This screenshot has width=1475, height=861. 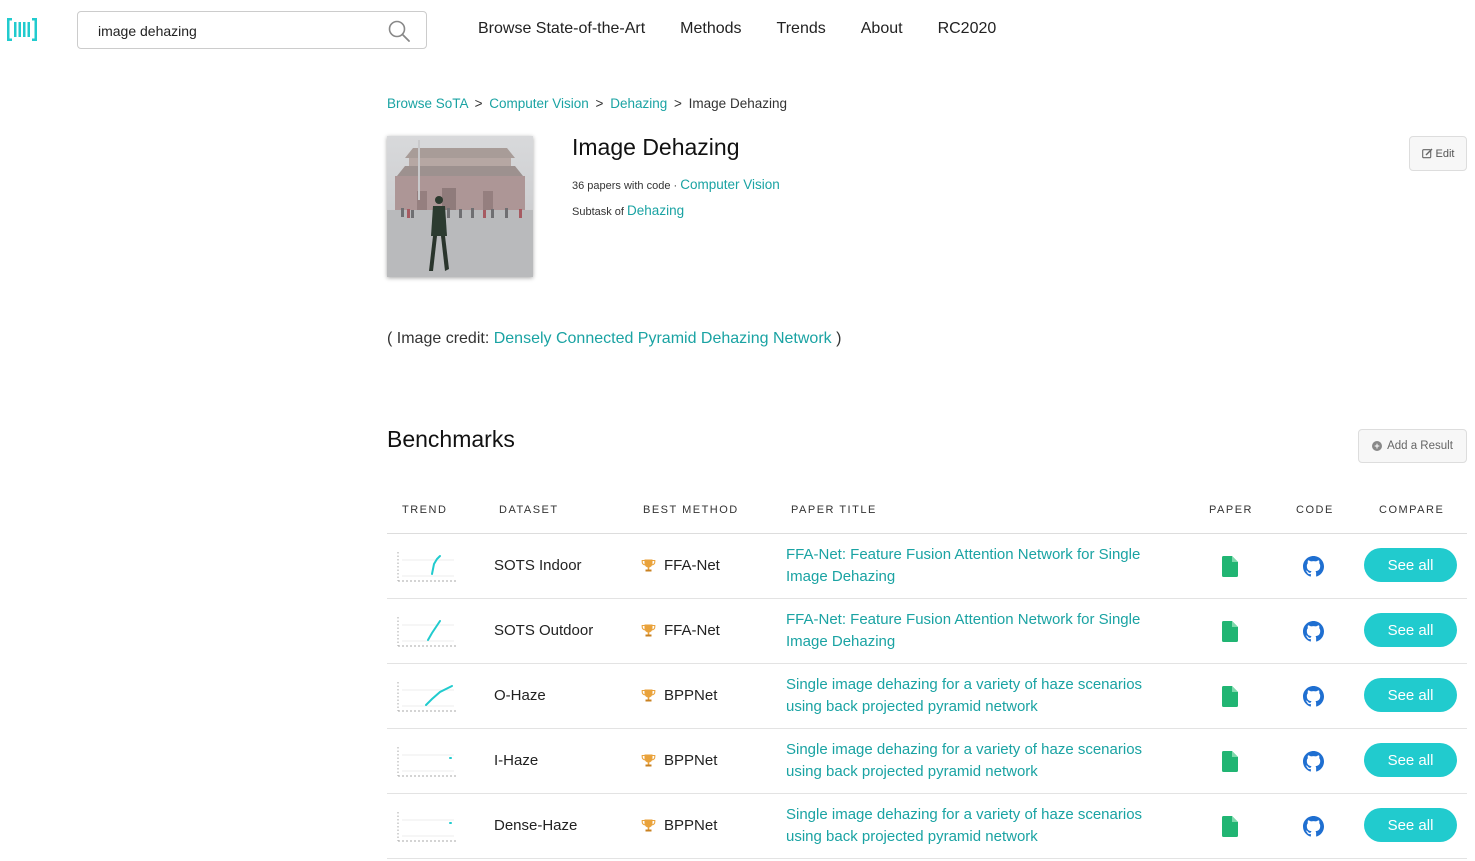 What do you see at coordinates (1231, 510) in the screenshot?
I see `header-paper: PAPER` at bounding box center [1231, 510].